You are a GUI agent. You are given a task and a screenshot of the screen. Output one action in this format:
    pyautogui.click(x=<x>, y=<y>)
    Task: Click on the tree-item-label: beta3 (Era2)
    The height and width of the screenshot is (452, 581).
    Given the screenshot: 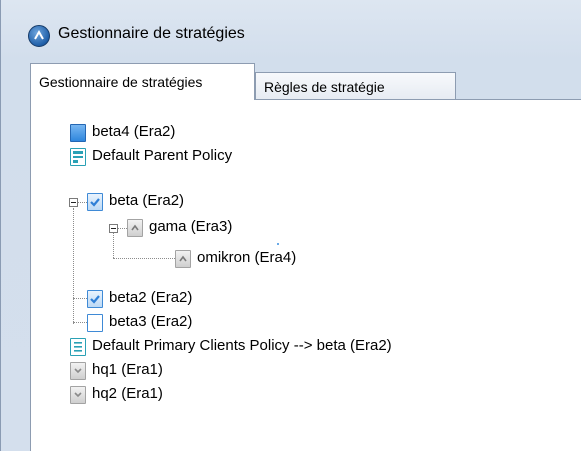 What is the action you would take?
    pyautogui.click(x=151, y=321)
    